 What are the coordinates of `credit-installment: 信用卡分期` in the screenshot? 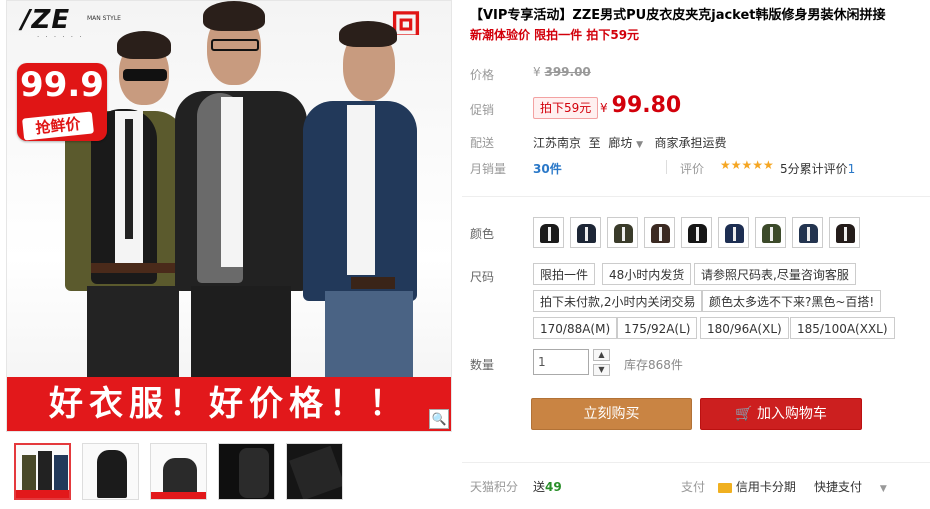 It's located at (757, 486).